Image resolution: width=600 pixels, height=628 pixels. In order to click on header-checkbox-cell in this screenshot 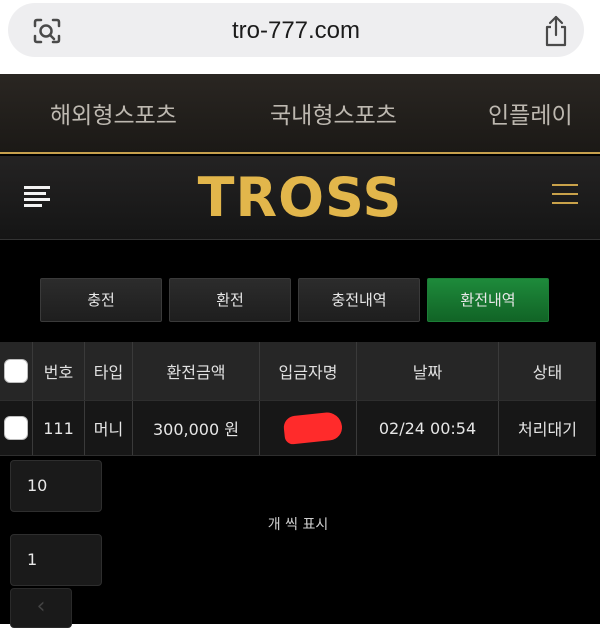, I will do `click(16, 371)`.